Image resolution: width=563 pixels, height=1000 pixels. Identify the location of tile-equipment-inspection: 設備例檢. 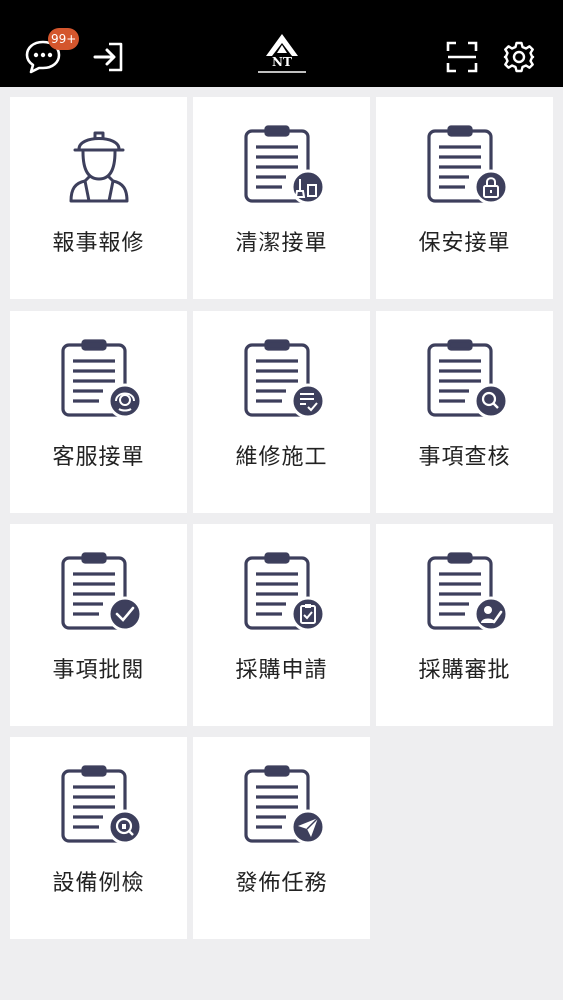
(98, 838).